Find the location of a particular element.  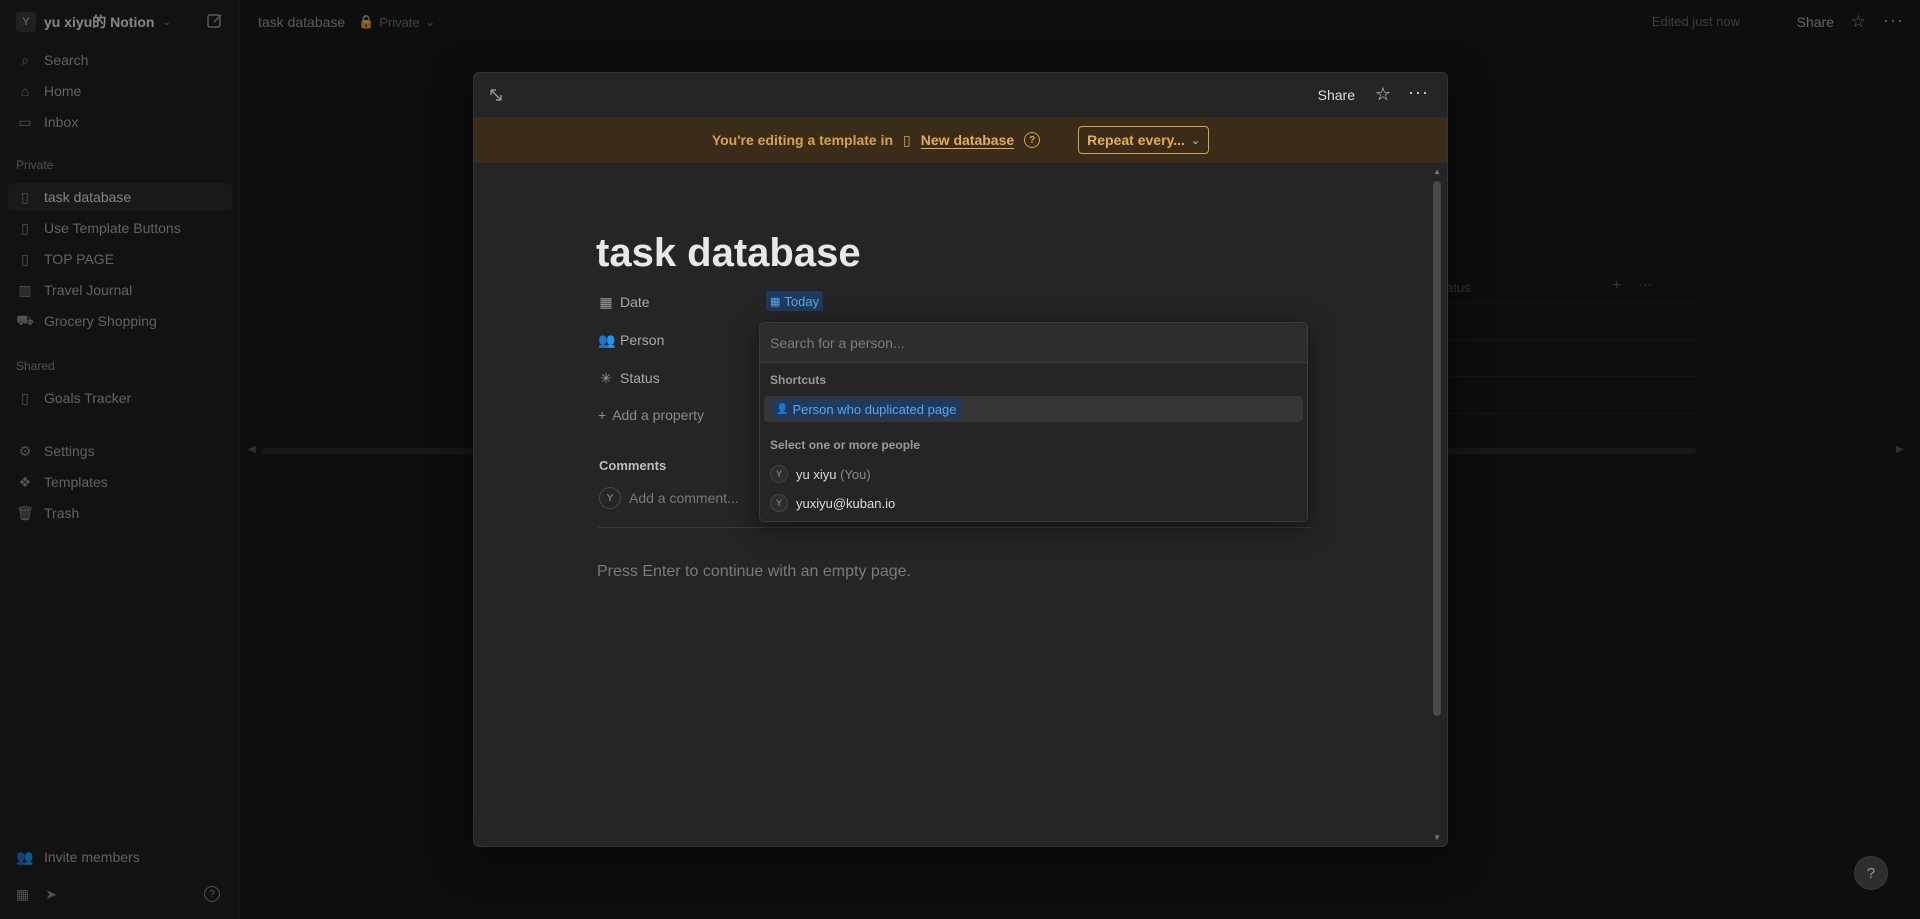

modal-scrollbar is located at coordinates (1437, 448).